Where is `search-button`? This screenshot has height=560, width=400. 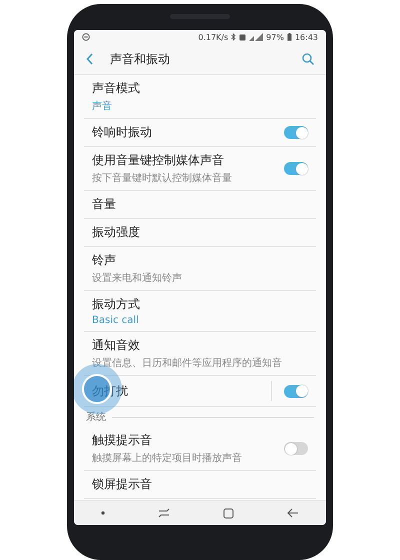
search-button is located at coordinates (308, 59).